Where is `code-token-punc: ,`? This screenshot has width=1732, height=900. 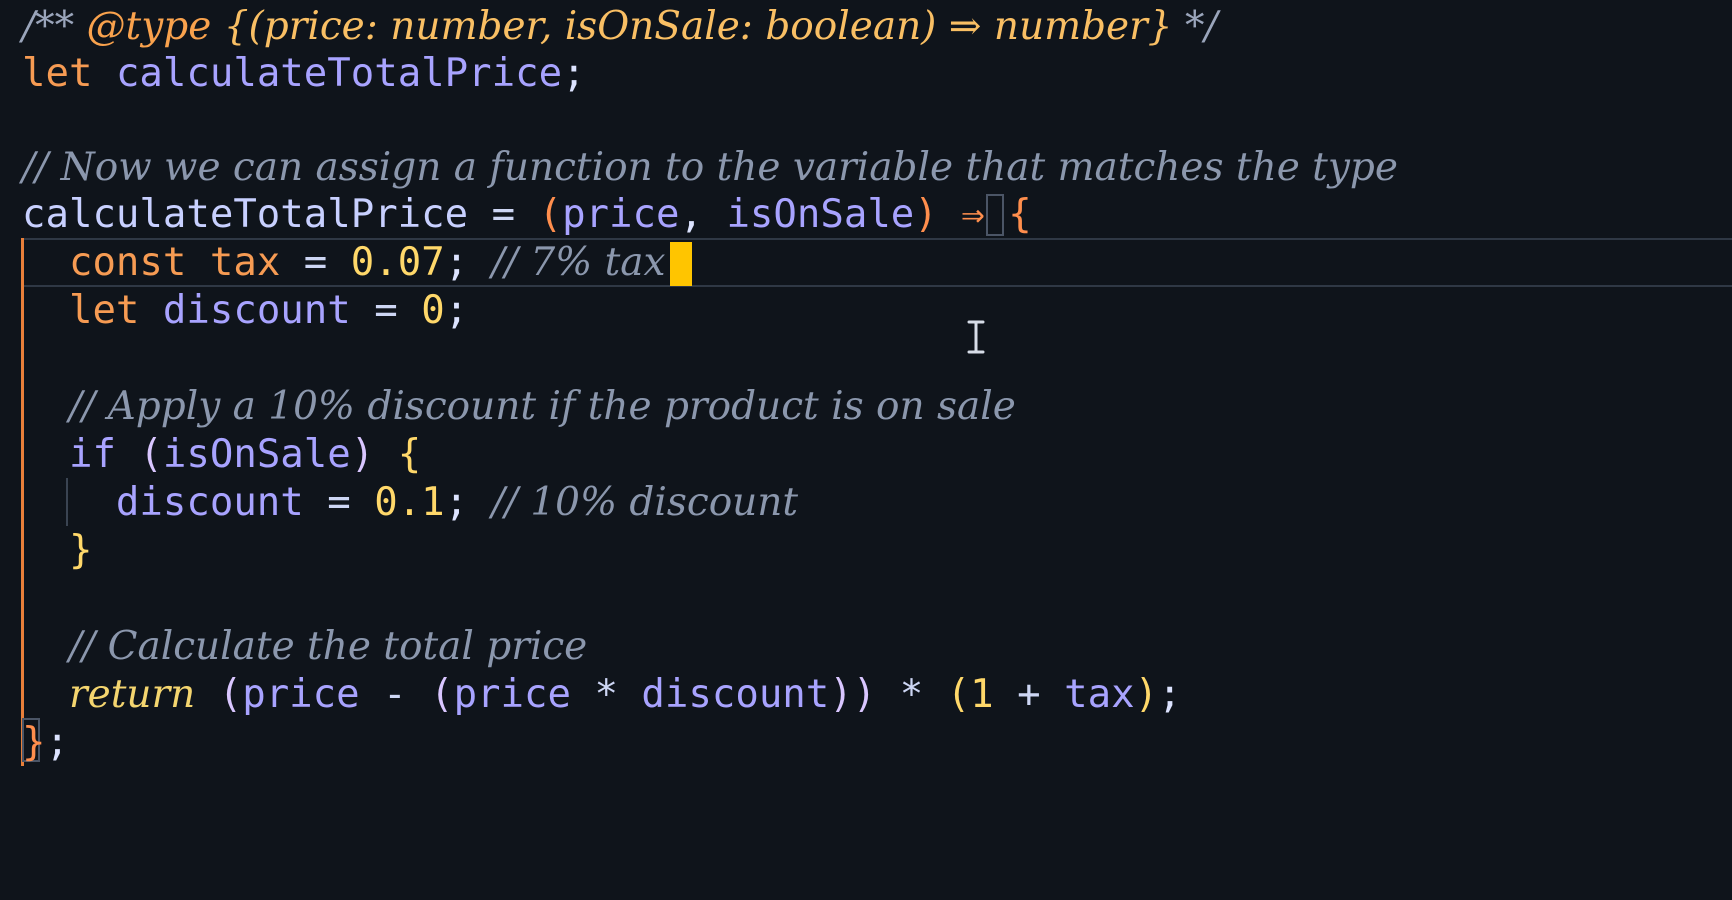 code-token-punc: , is located at coordinates (703, 214).